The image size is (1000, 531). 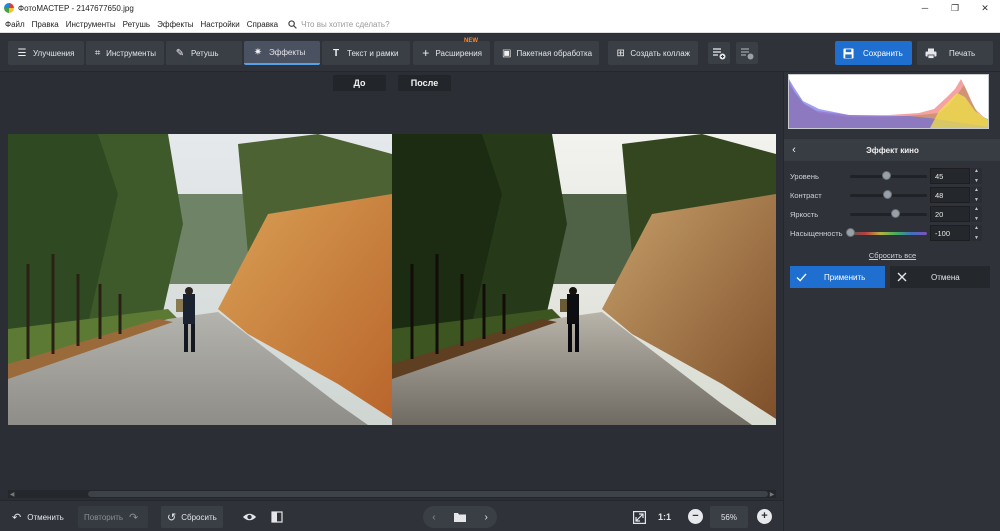 I want to click on actual-size-button: 1:1, so click(x=664, y=517).